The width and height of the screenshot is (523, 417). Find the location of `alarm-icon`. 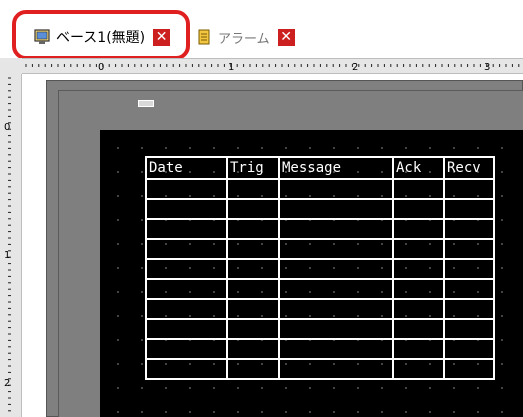

alarm-icon is located at coordinates (204, 37).